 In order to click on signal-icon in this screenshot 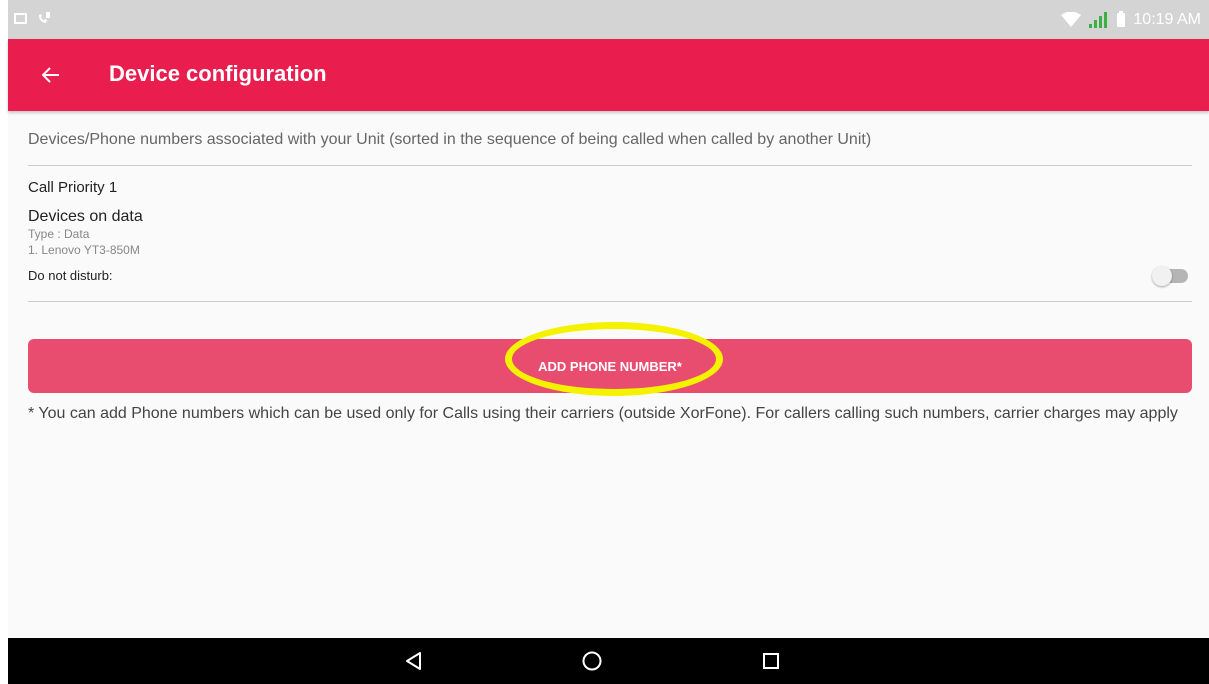, I will do `click(1099, 19)`.